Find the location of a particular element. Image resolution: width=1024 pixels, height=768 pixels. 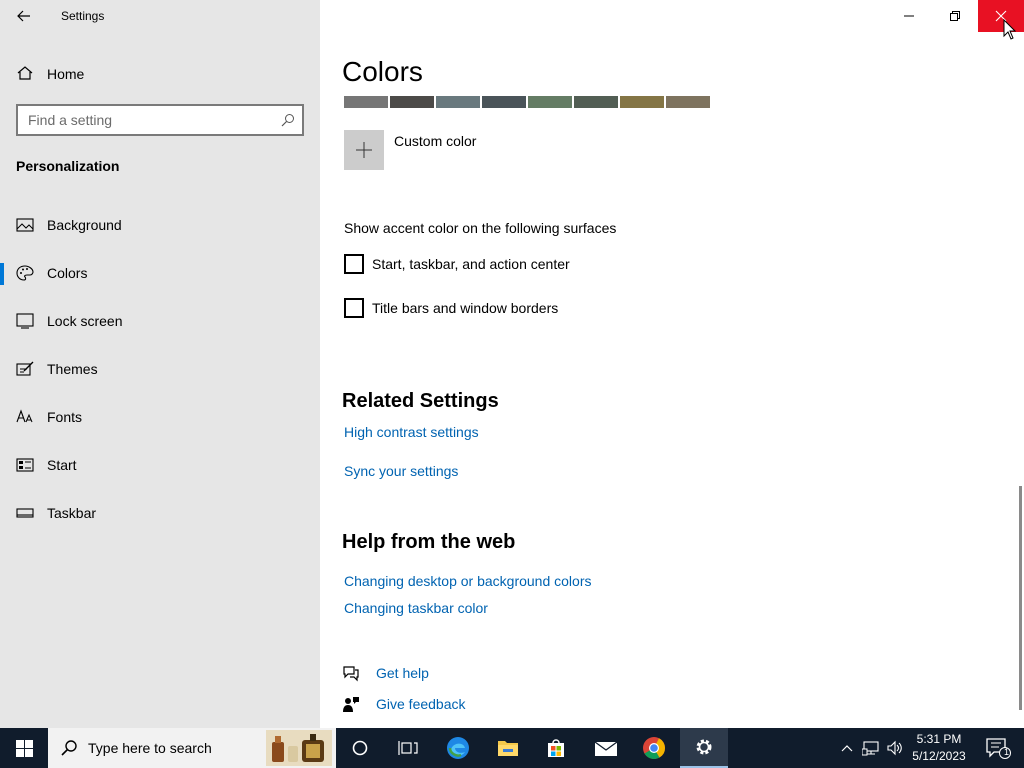

sidebar-item-background: Background is located at coordinates (160, 225).